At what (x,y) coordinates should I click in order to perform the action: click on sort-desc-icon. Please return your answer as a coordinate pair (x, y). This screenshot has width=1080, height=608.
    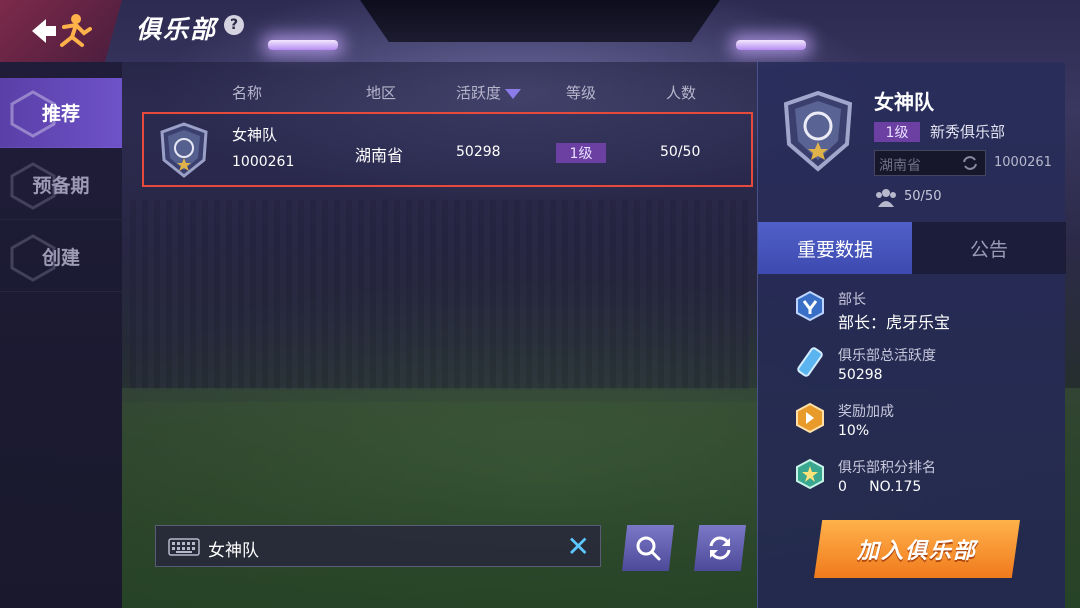
    Looking at the image, I should click on (513, 93).